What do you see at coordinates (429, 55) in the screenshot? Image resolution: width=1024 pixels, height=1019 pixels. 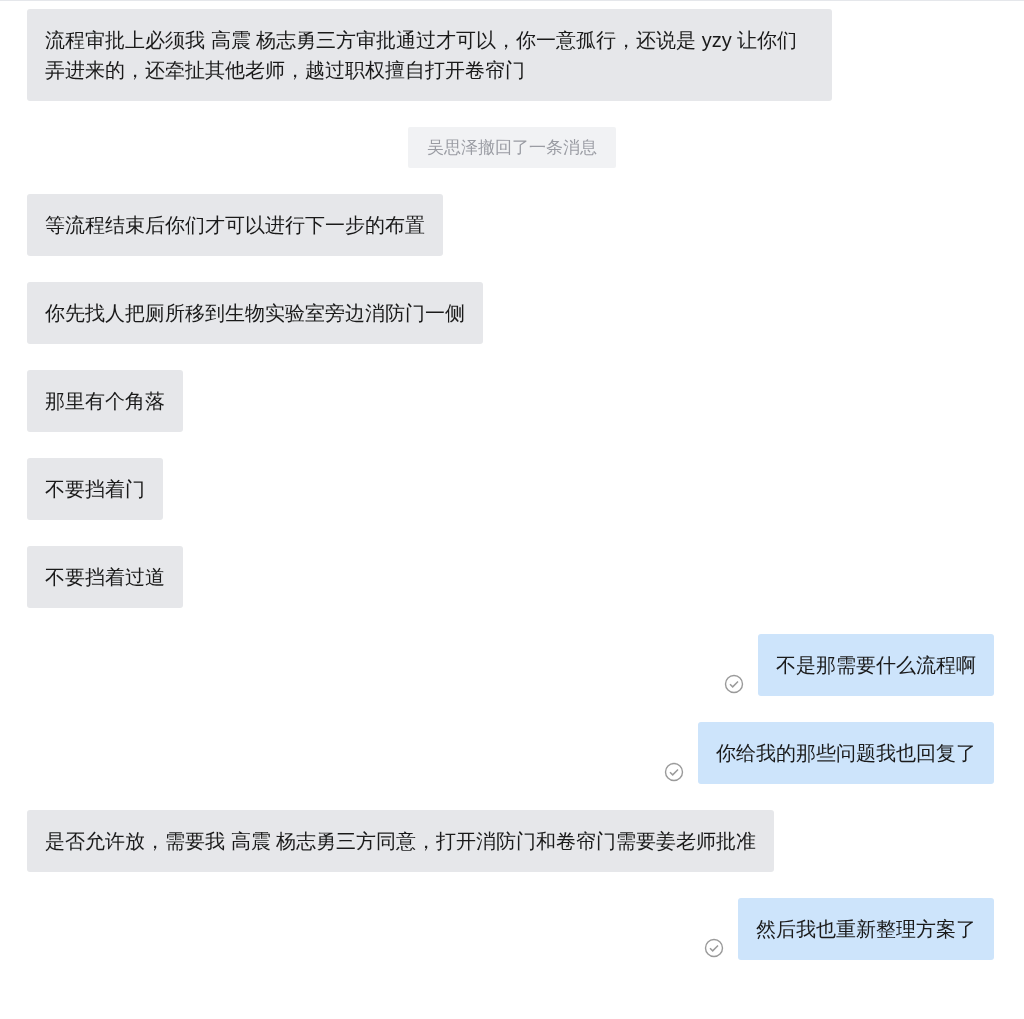 I see `message-bubble: 流程审批上必须我 高震 杨志勇三方审批通过才可以，你一意孤行，还说是 yzy 让你们弄进来的，还牵扯其他老师，越过职权擅自打开卷帘门` at bounding box center [429, 55].